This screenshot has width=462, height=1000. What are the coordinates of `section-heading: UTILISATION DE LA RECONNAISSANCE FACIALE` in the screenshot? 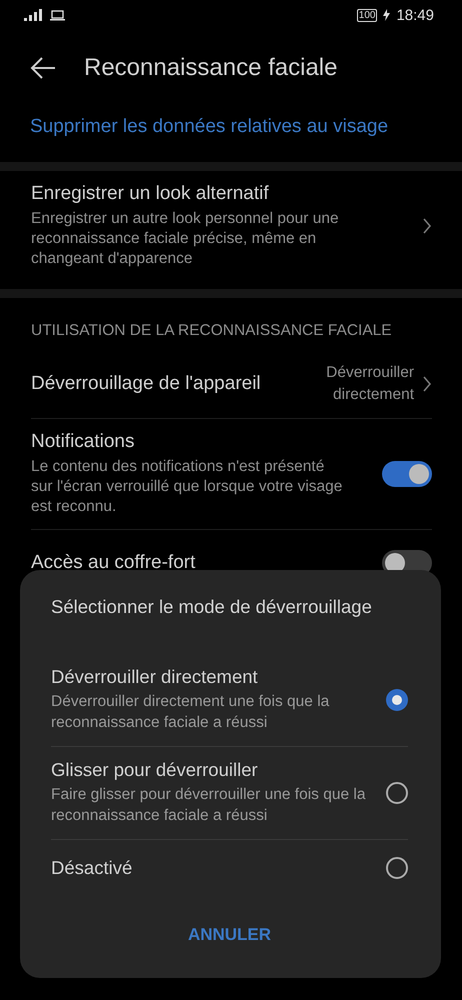 It's located at (211, 331).